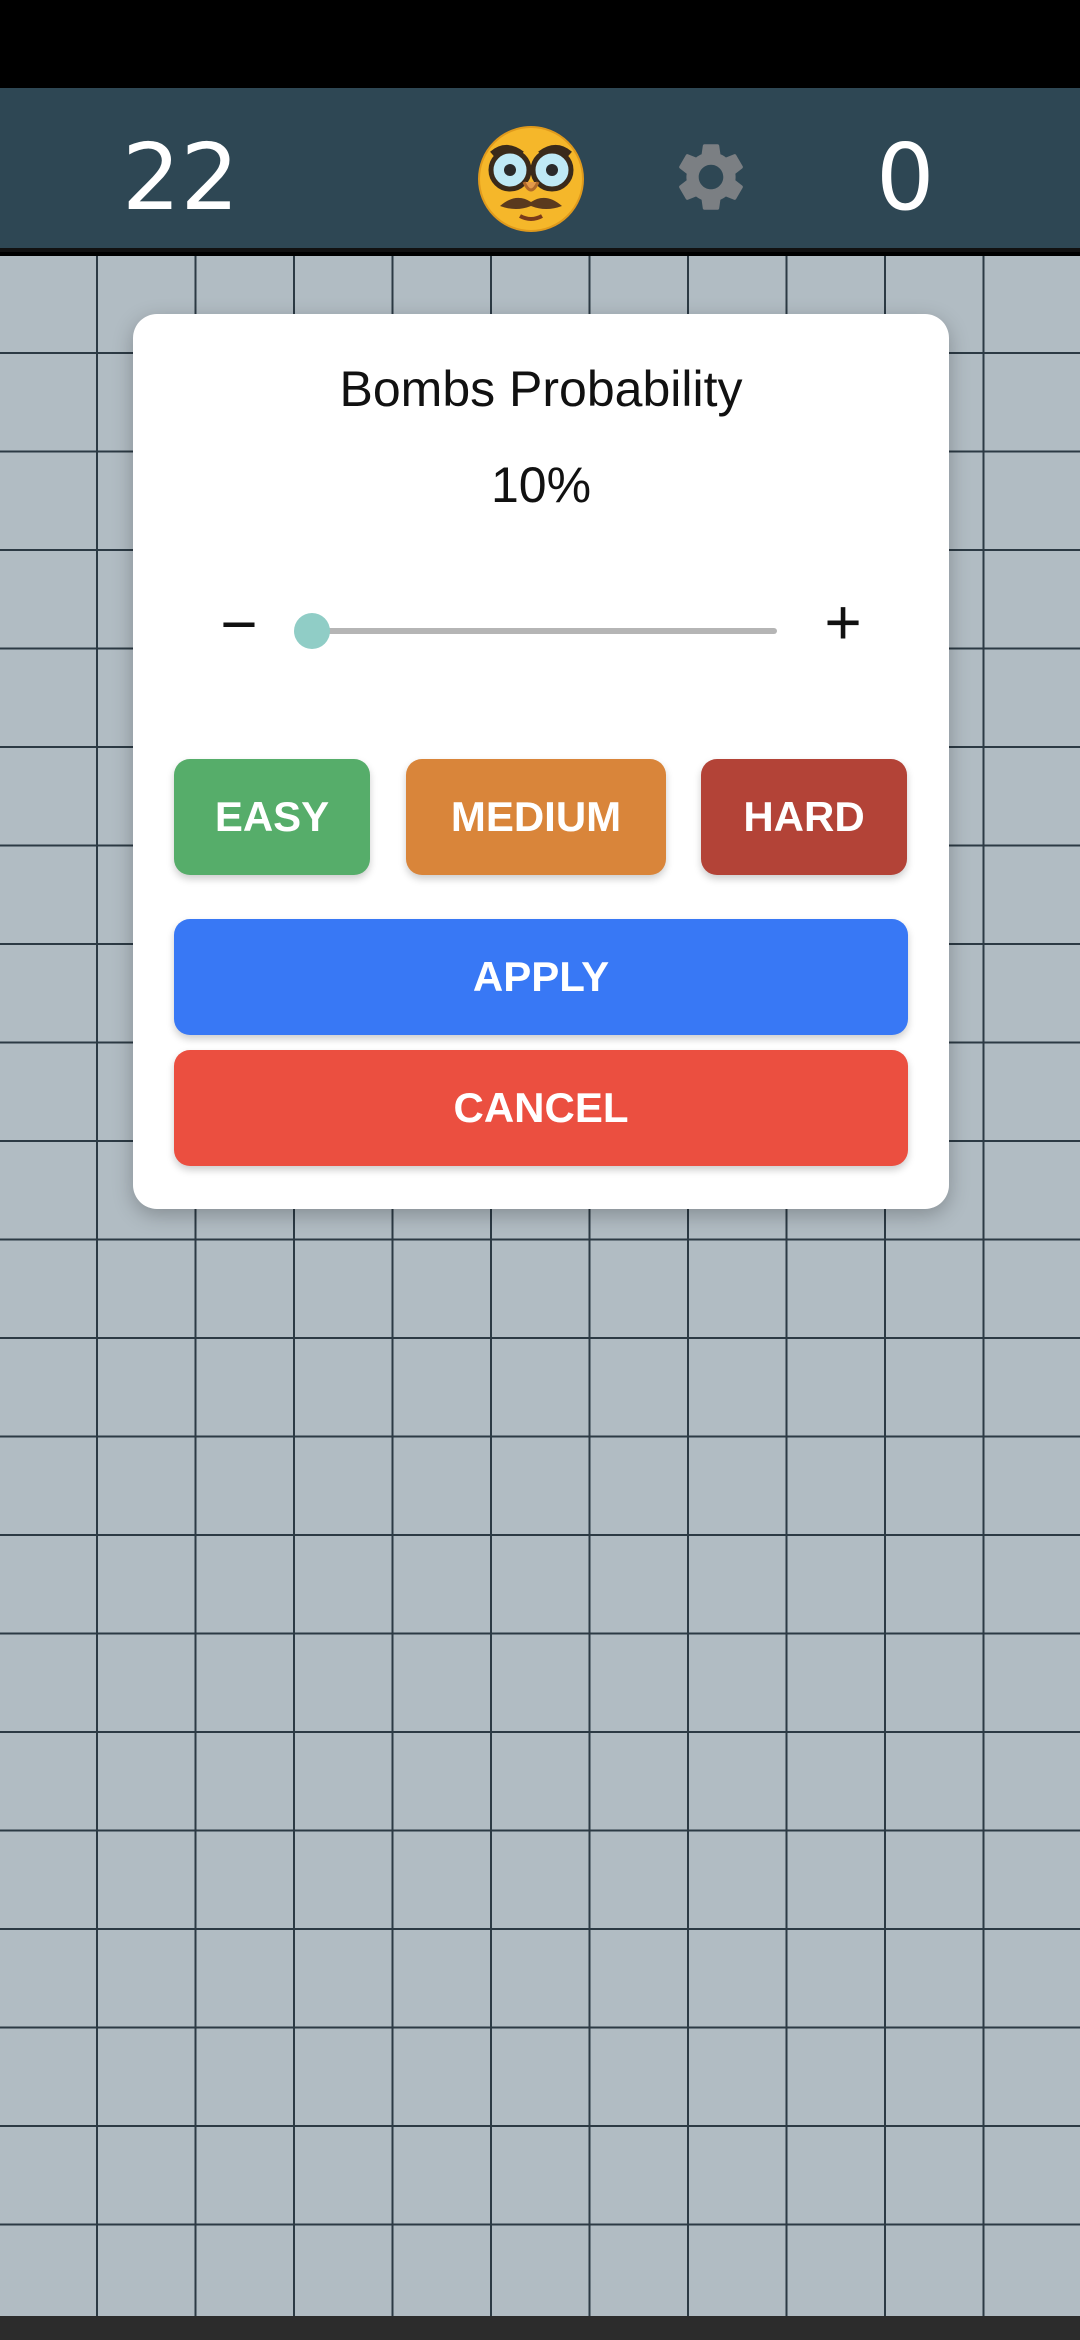  What do you see at coordinates (905, 177) in the screenshot?
I see `flag-counter: 0` at bounding box center [905, 177].